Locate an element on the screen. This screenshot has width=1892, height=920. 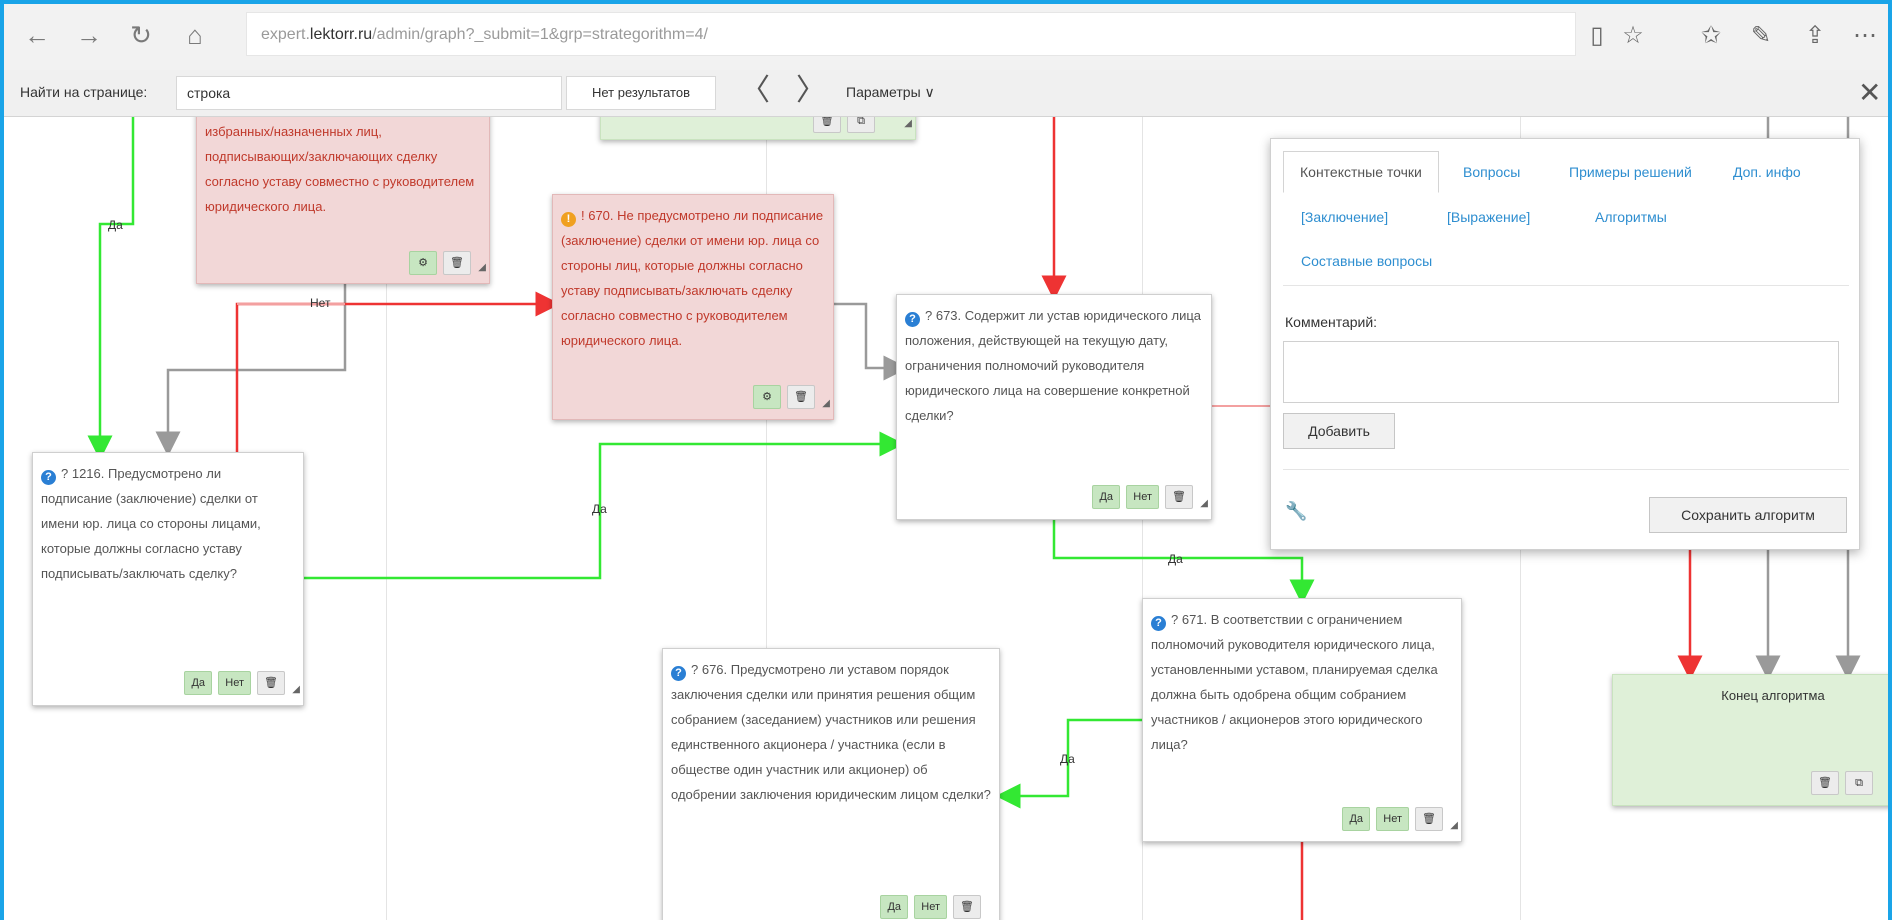
tab-expression: [Выражение] is located at coordinates (1488, 217).